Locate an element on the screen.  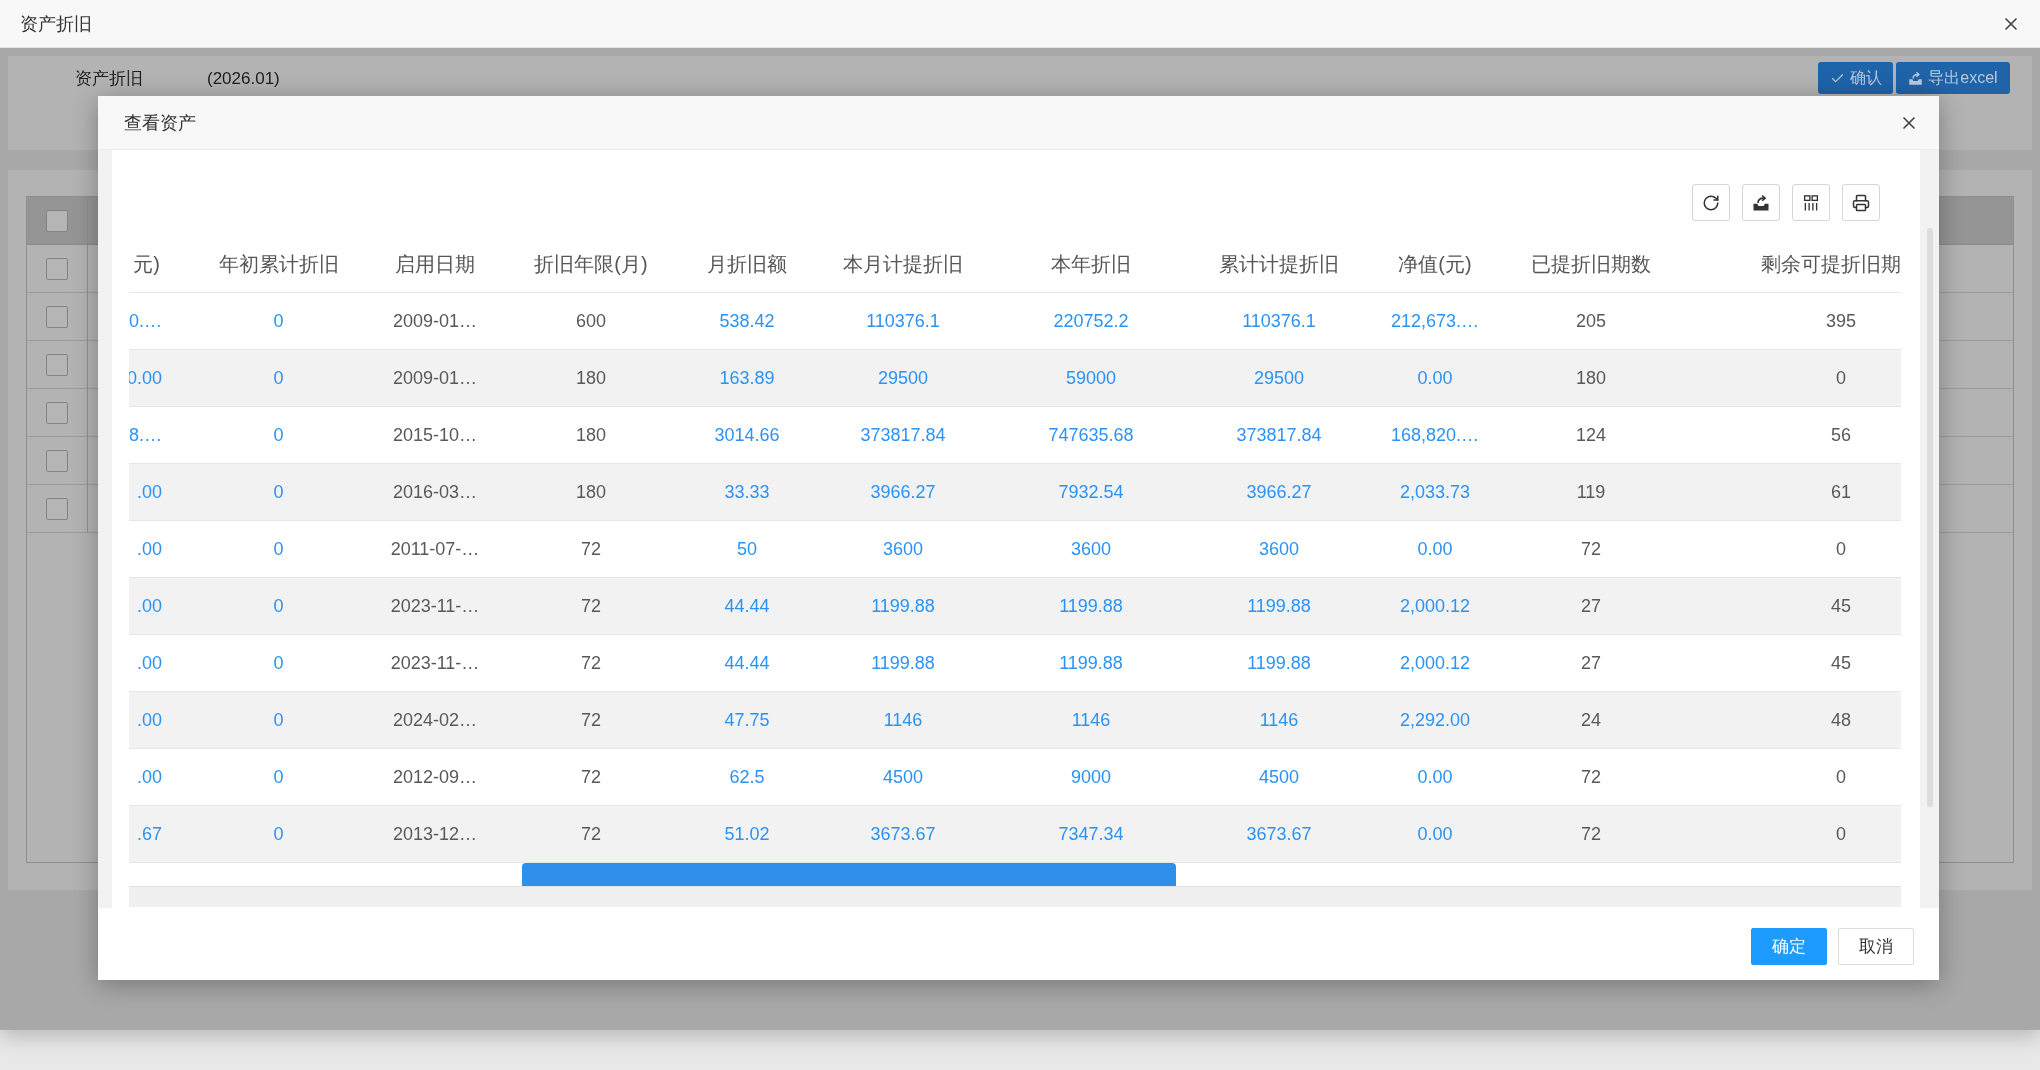
table-cell-text: .67 is located at coordinates (149, 834).